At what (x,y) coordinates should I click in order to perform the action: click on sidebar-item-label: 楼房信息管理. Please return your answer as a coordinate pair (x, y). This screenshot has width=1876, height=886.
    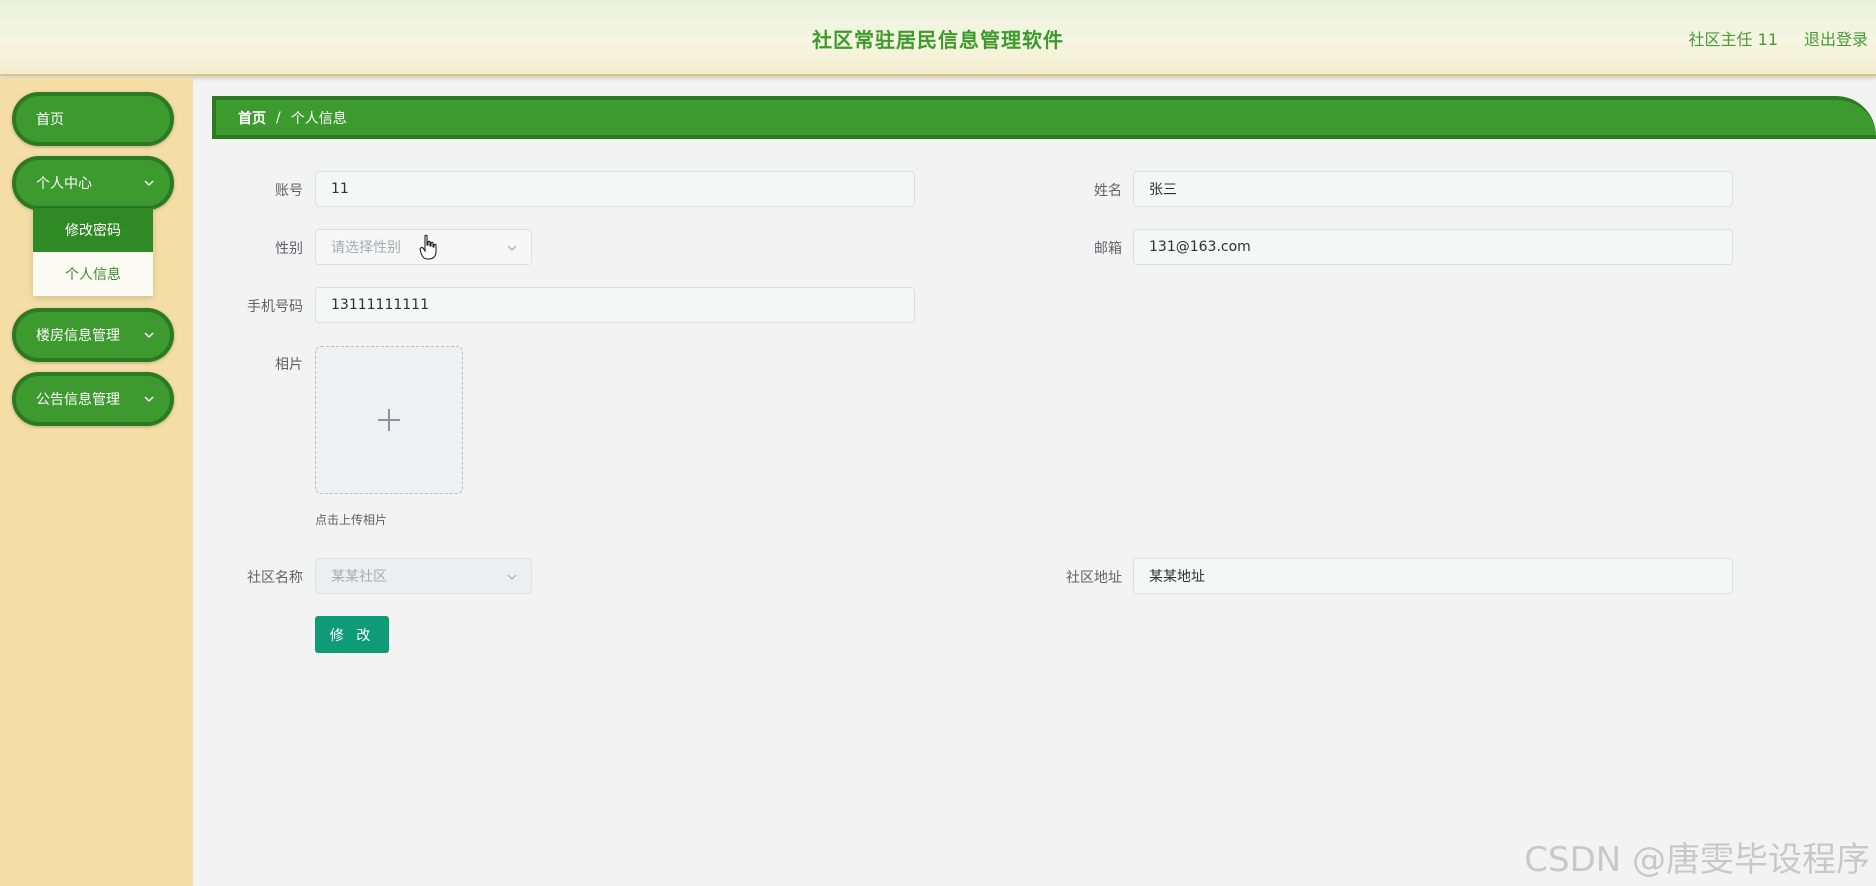
    Looking at the image, I should click on (78, 336).